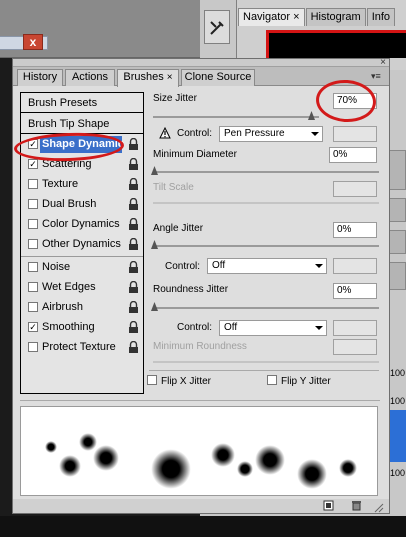  I want to click on tab-actions: Actions, so click(90, 77).